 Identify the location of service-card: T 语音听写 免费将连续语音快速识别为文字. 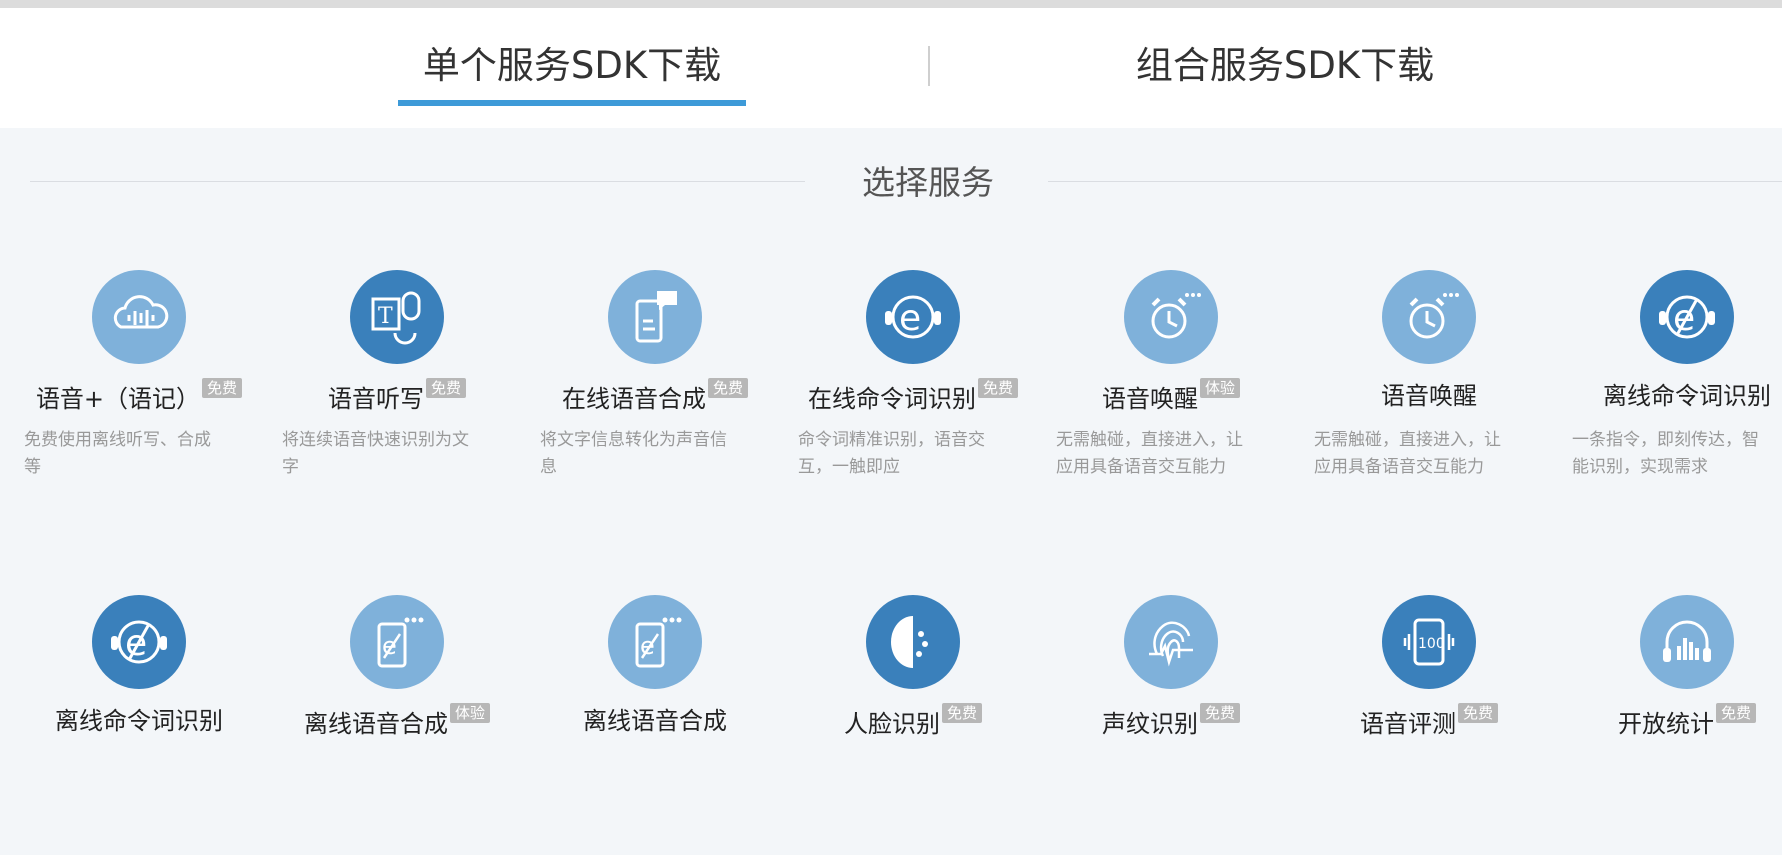
(397, 400).